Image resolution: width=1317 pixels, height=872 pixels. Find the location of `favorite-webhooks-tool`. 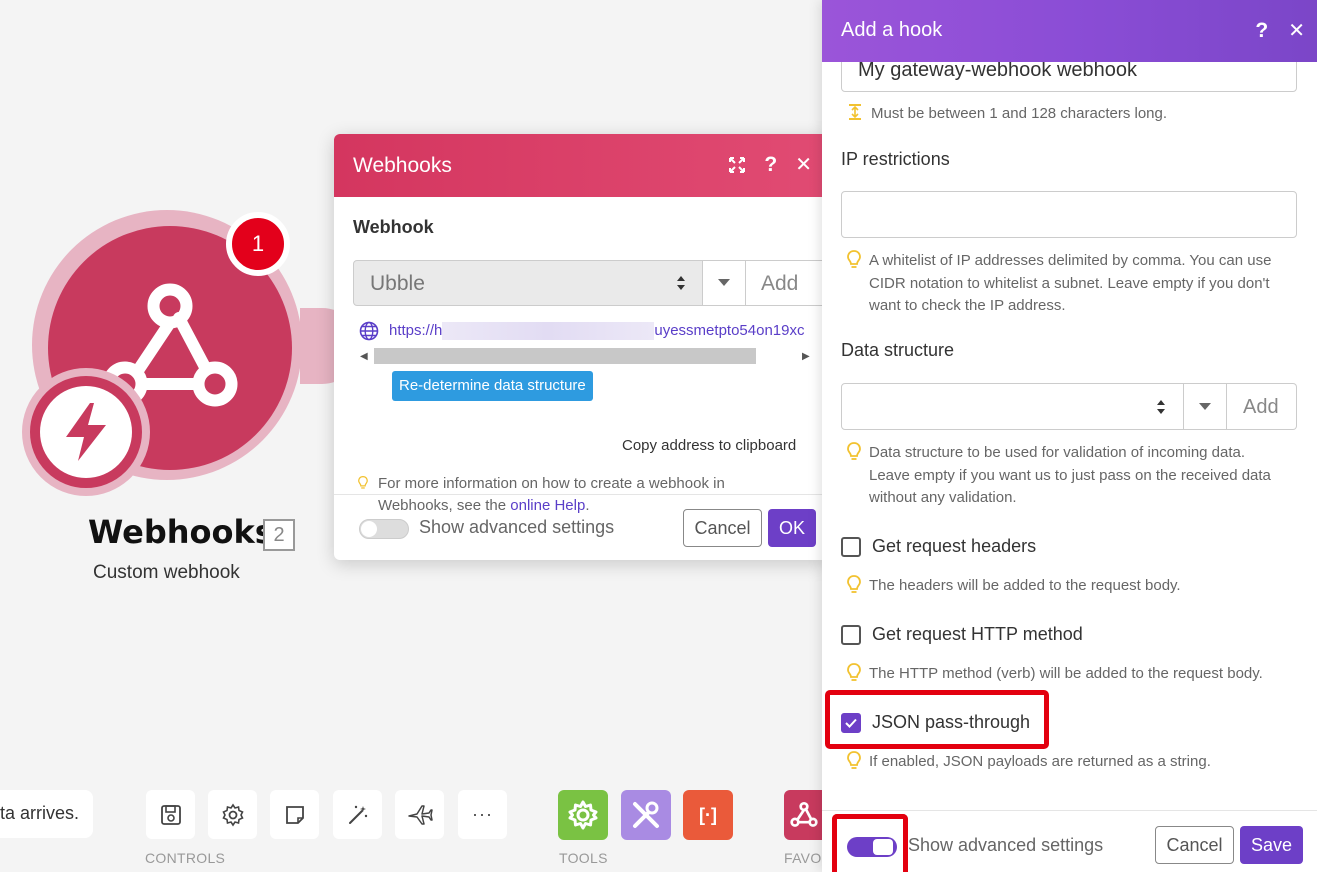

favorite-webhooks-tool is located at coordinates (804, 815).